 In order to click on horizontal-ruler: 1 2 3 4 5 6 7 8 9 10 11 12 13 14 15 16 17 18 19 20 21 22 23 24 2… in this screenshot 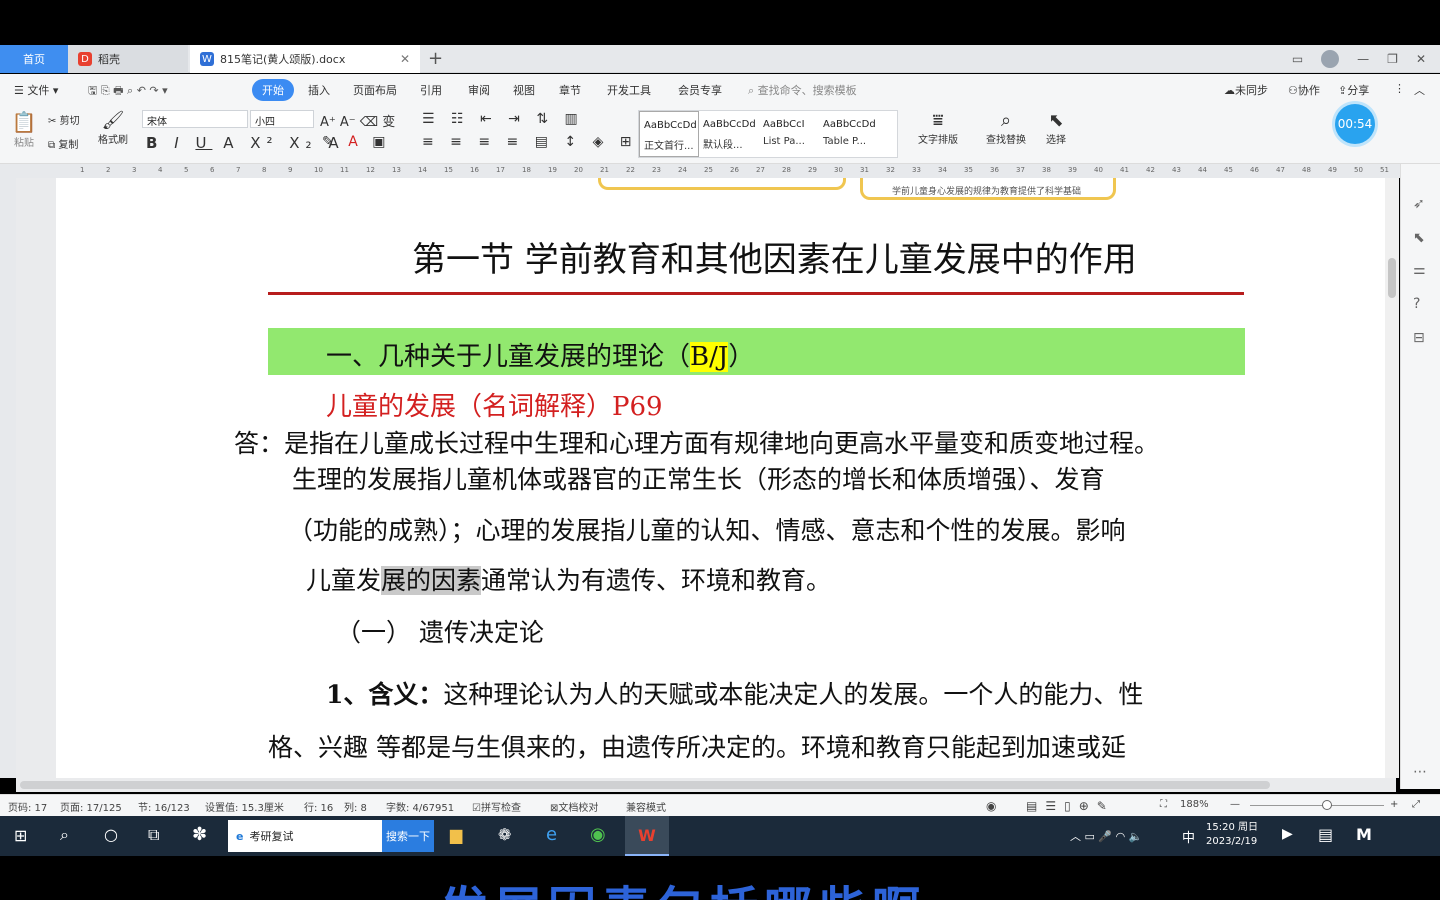, I will do `click(720, 171)`.